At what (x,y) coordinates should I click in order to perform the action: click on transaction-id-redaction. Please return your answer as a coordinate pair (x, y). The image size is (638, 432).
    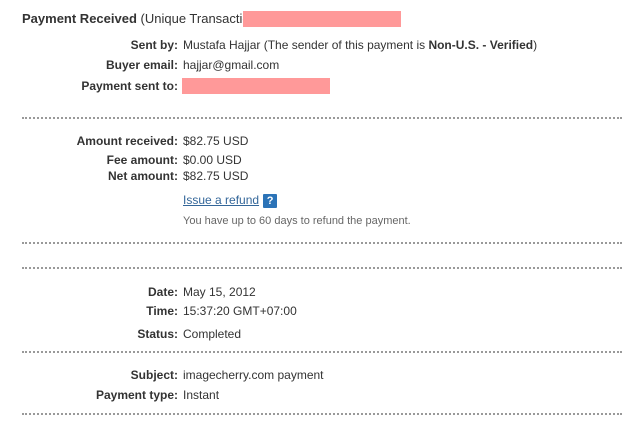
    Looking at the image, I should click on (322, 19).